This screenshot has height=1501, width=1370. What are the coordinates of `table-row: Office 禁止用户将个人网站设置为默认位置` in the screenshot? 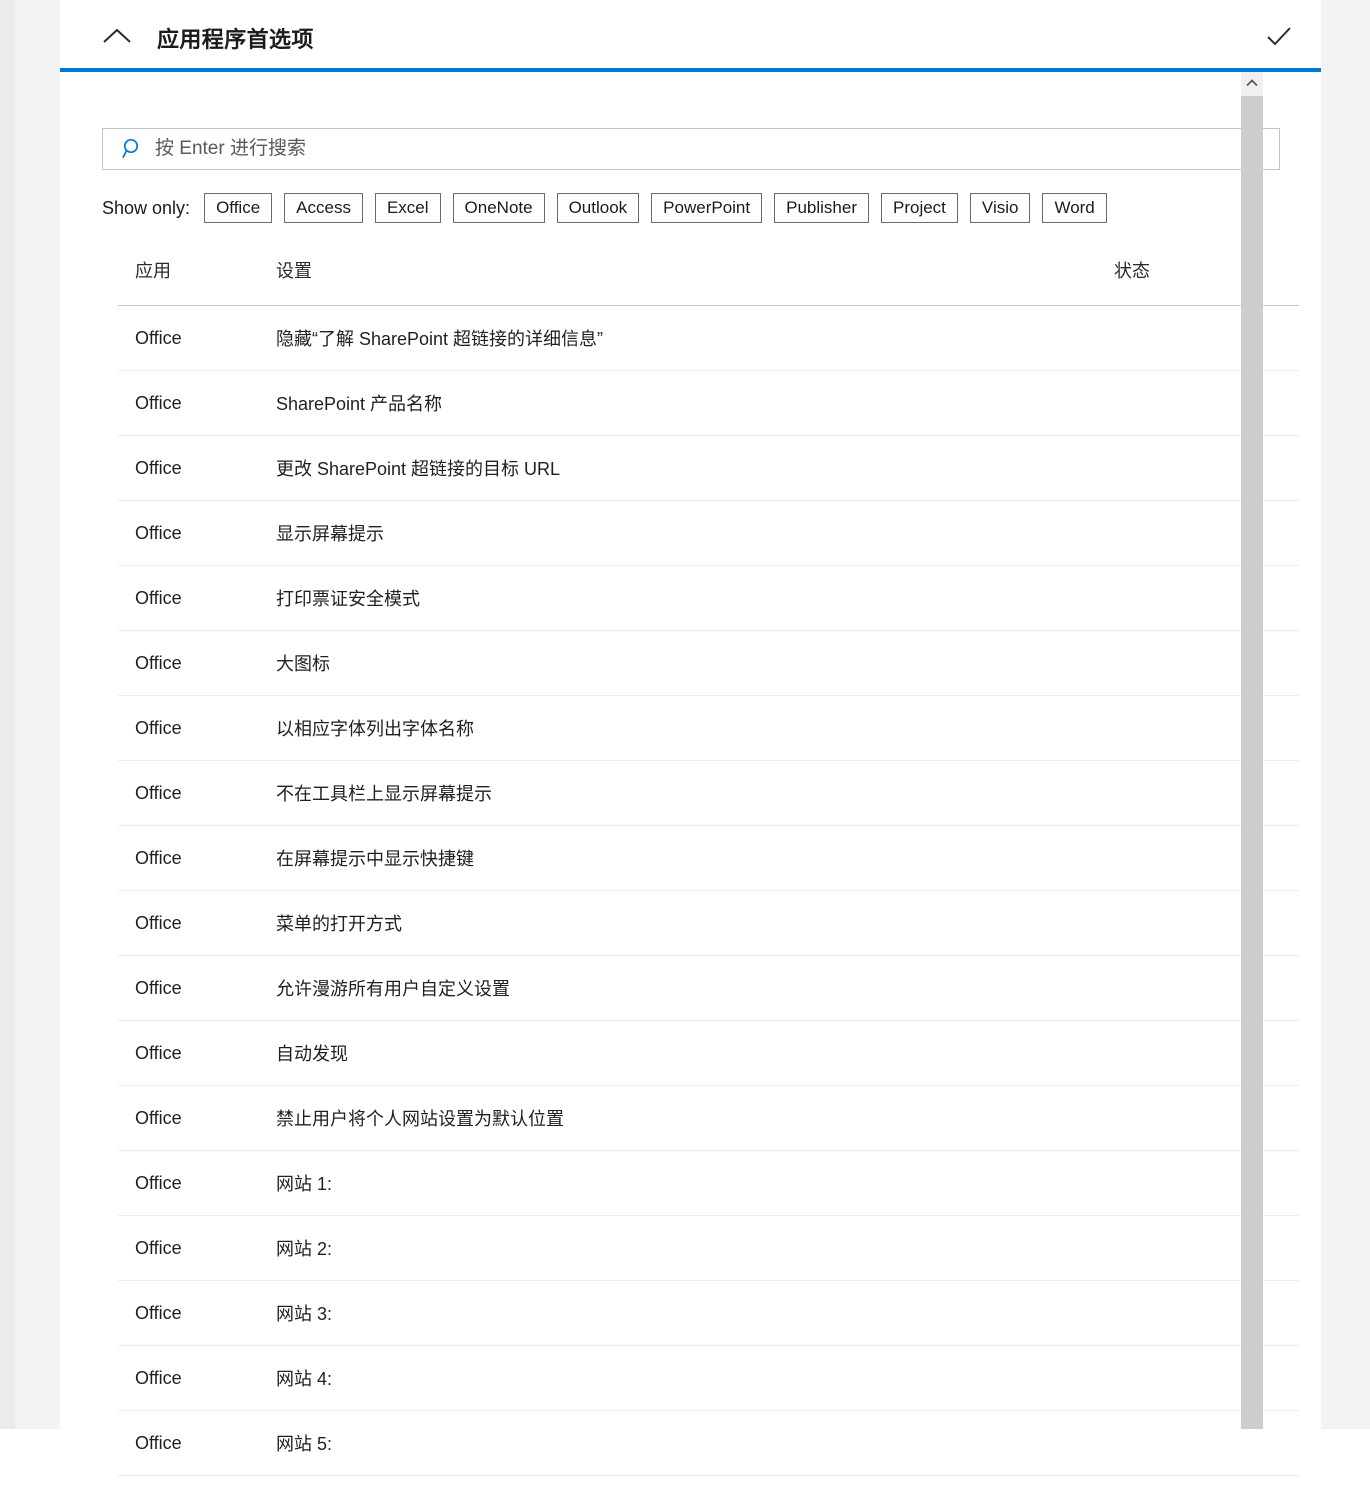 It's located at (708, 1118).